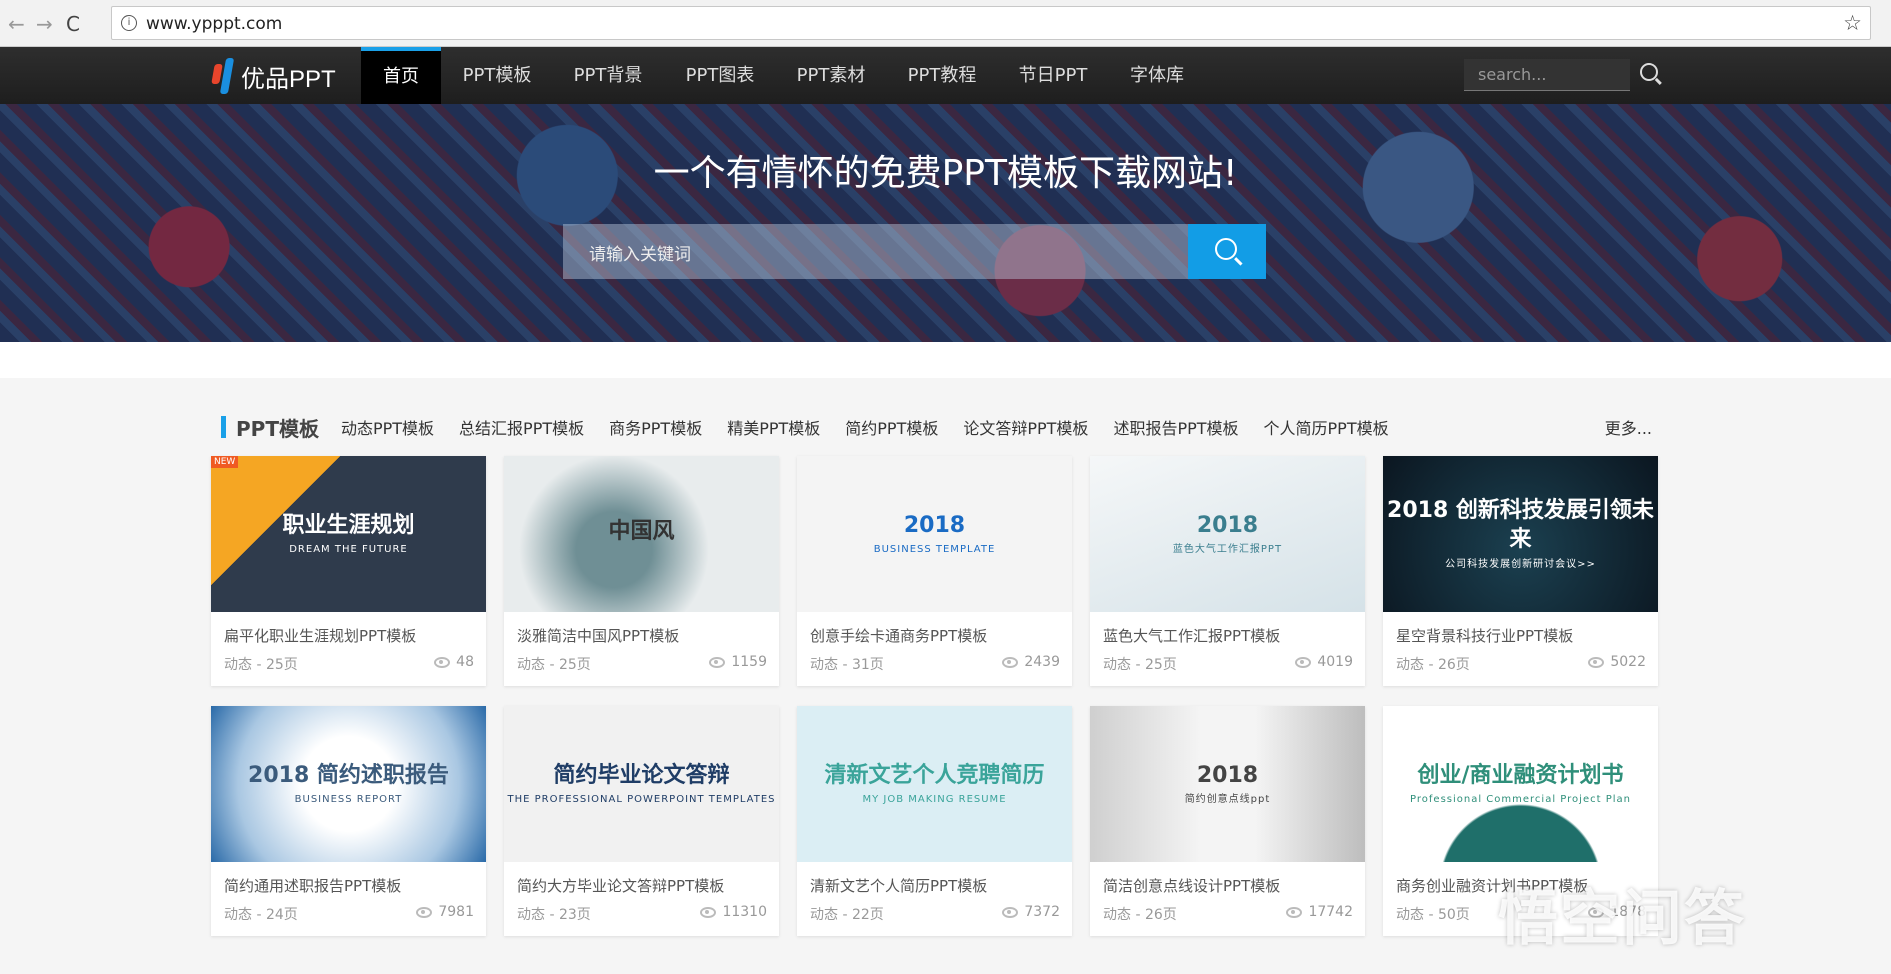  I want to click on template-thumbnail: 清新文艺个人竞聘简历 MY JOB MAKING RESUME, so click(934, 784).